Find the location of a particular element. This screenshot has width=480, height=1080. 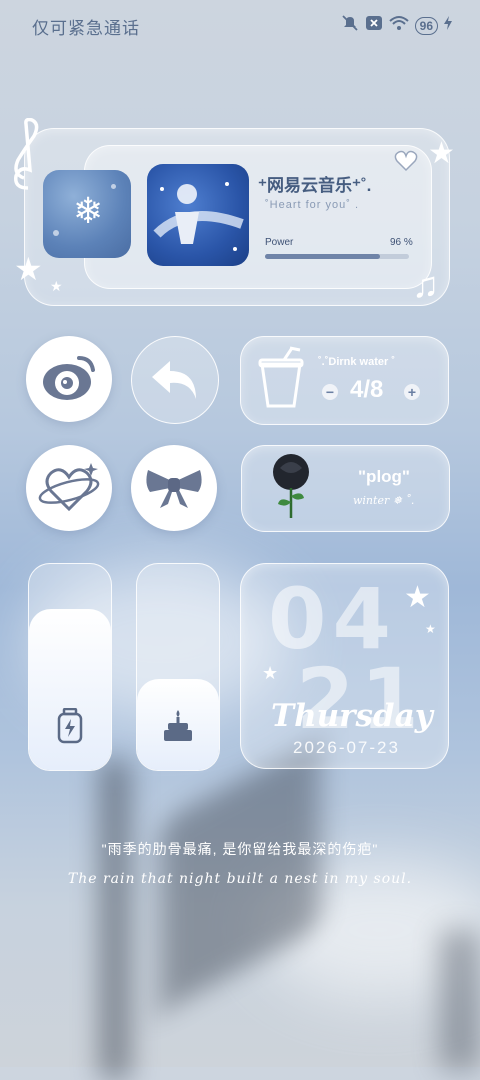

heart-icon is located at coordinates (406, 163).